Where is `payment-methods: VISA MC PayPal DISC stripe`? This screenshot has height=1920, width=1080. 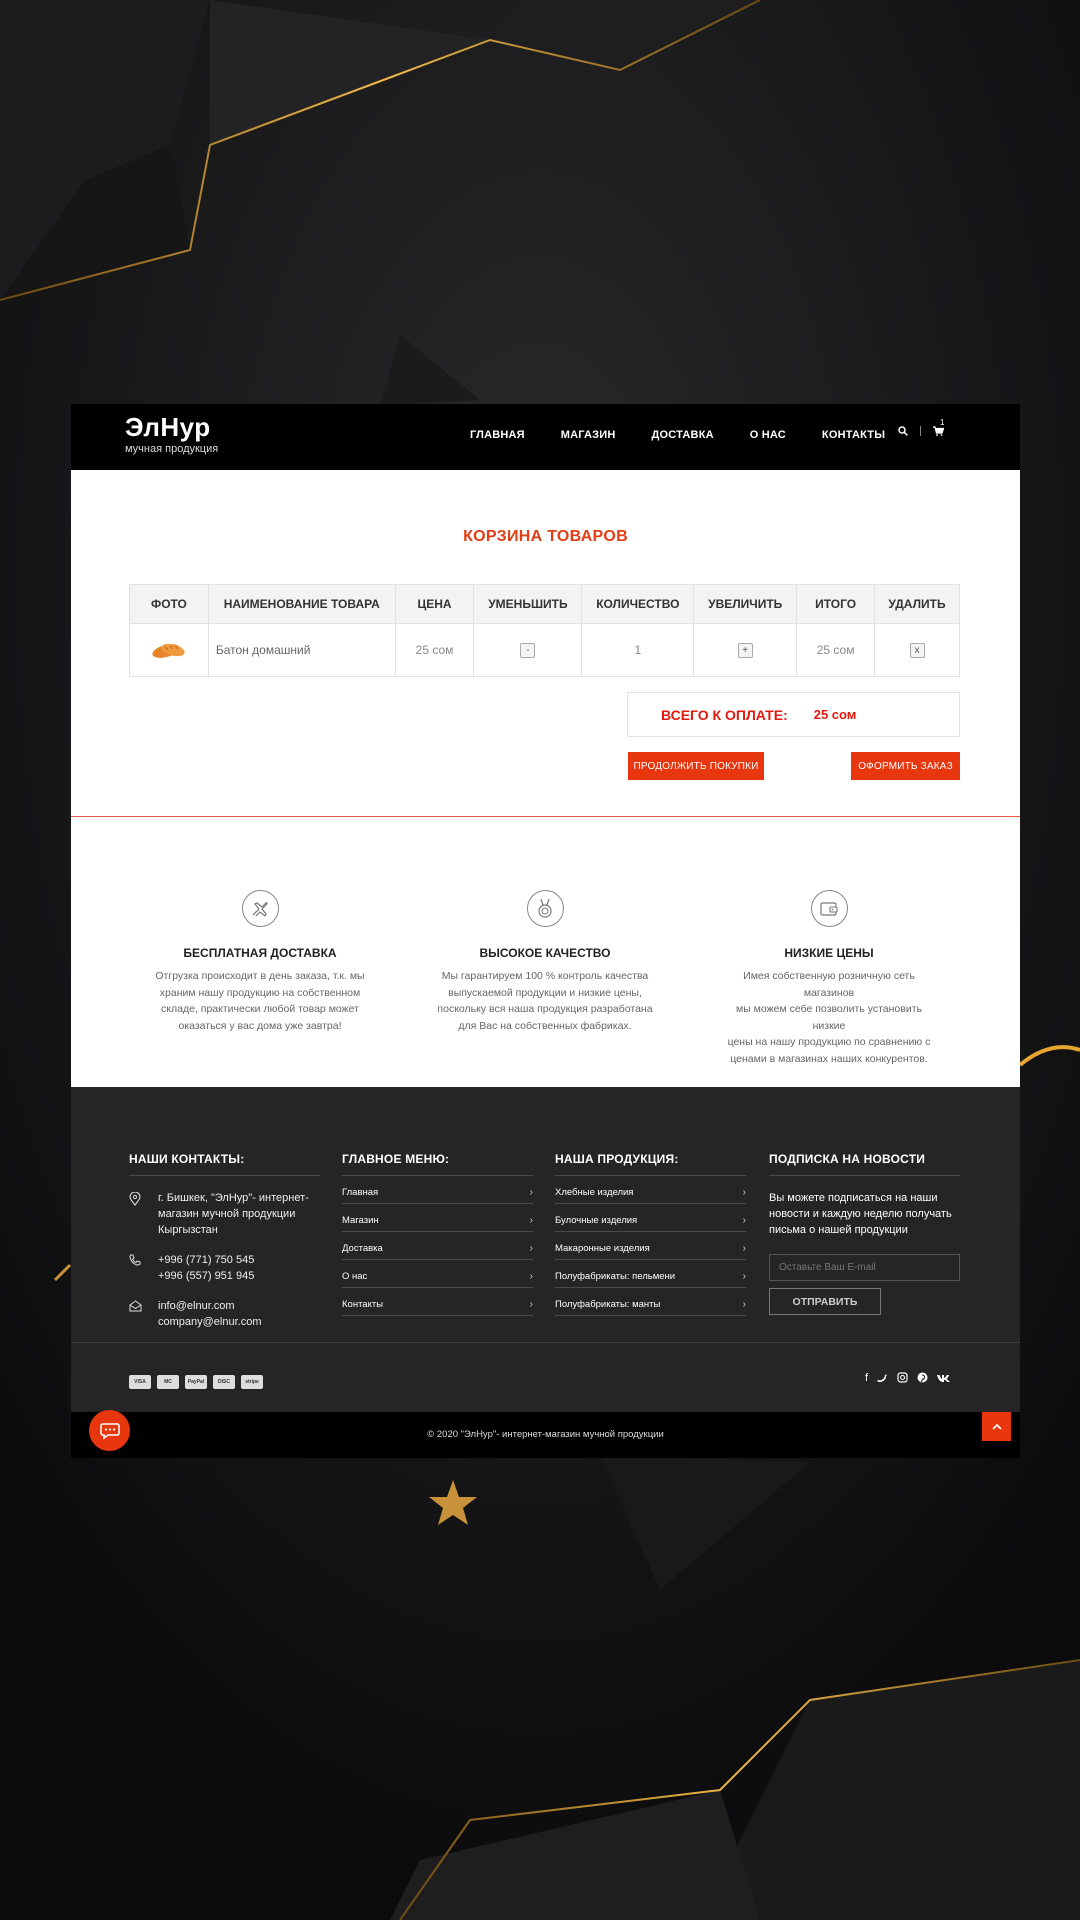 payment-methods: VISA MC PayPal DISC stripe is located at coordinates (196, 1382).